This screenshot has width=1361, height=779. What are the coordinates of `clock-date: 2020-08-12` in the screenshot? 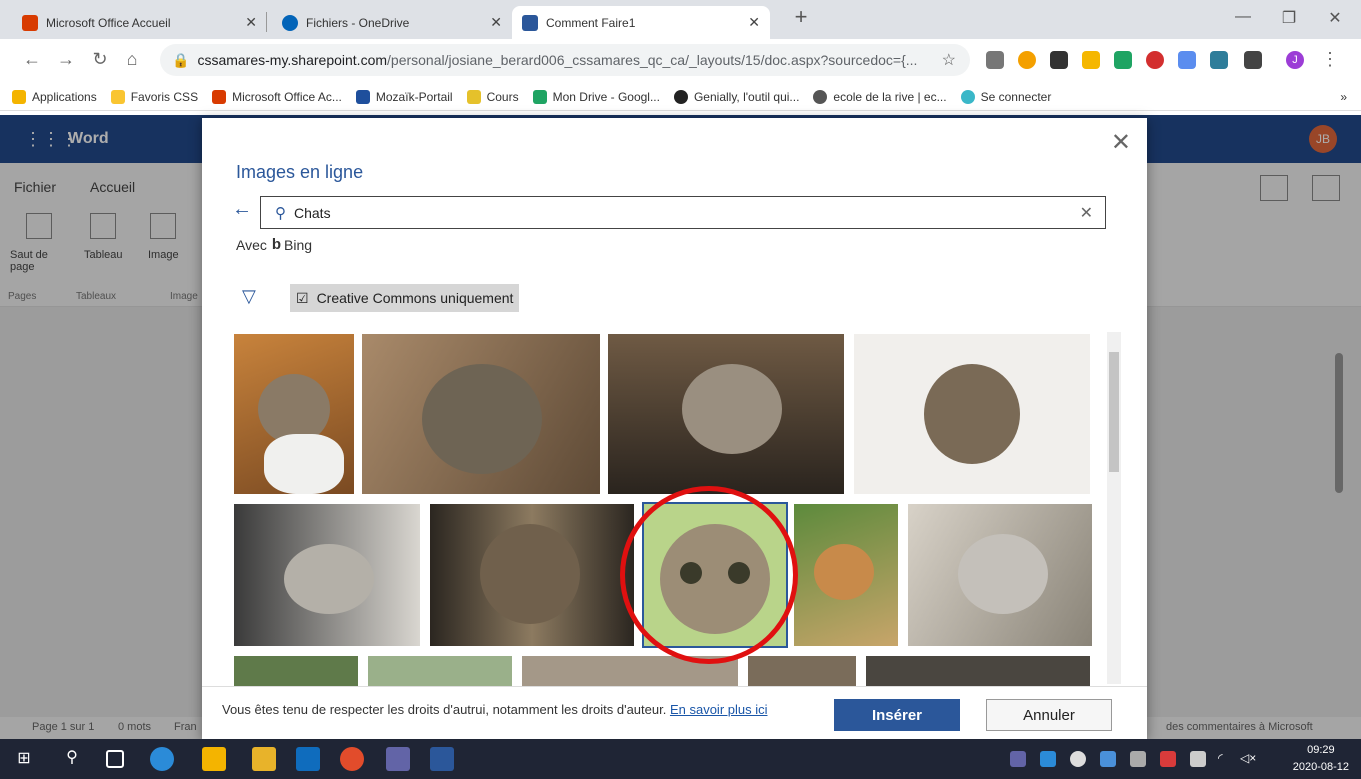 It's located at (1320, 767).